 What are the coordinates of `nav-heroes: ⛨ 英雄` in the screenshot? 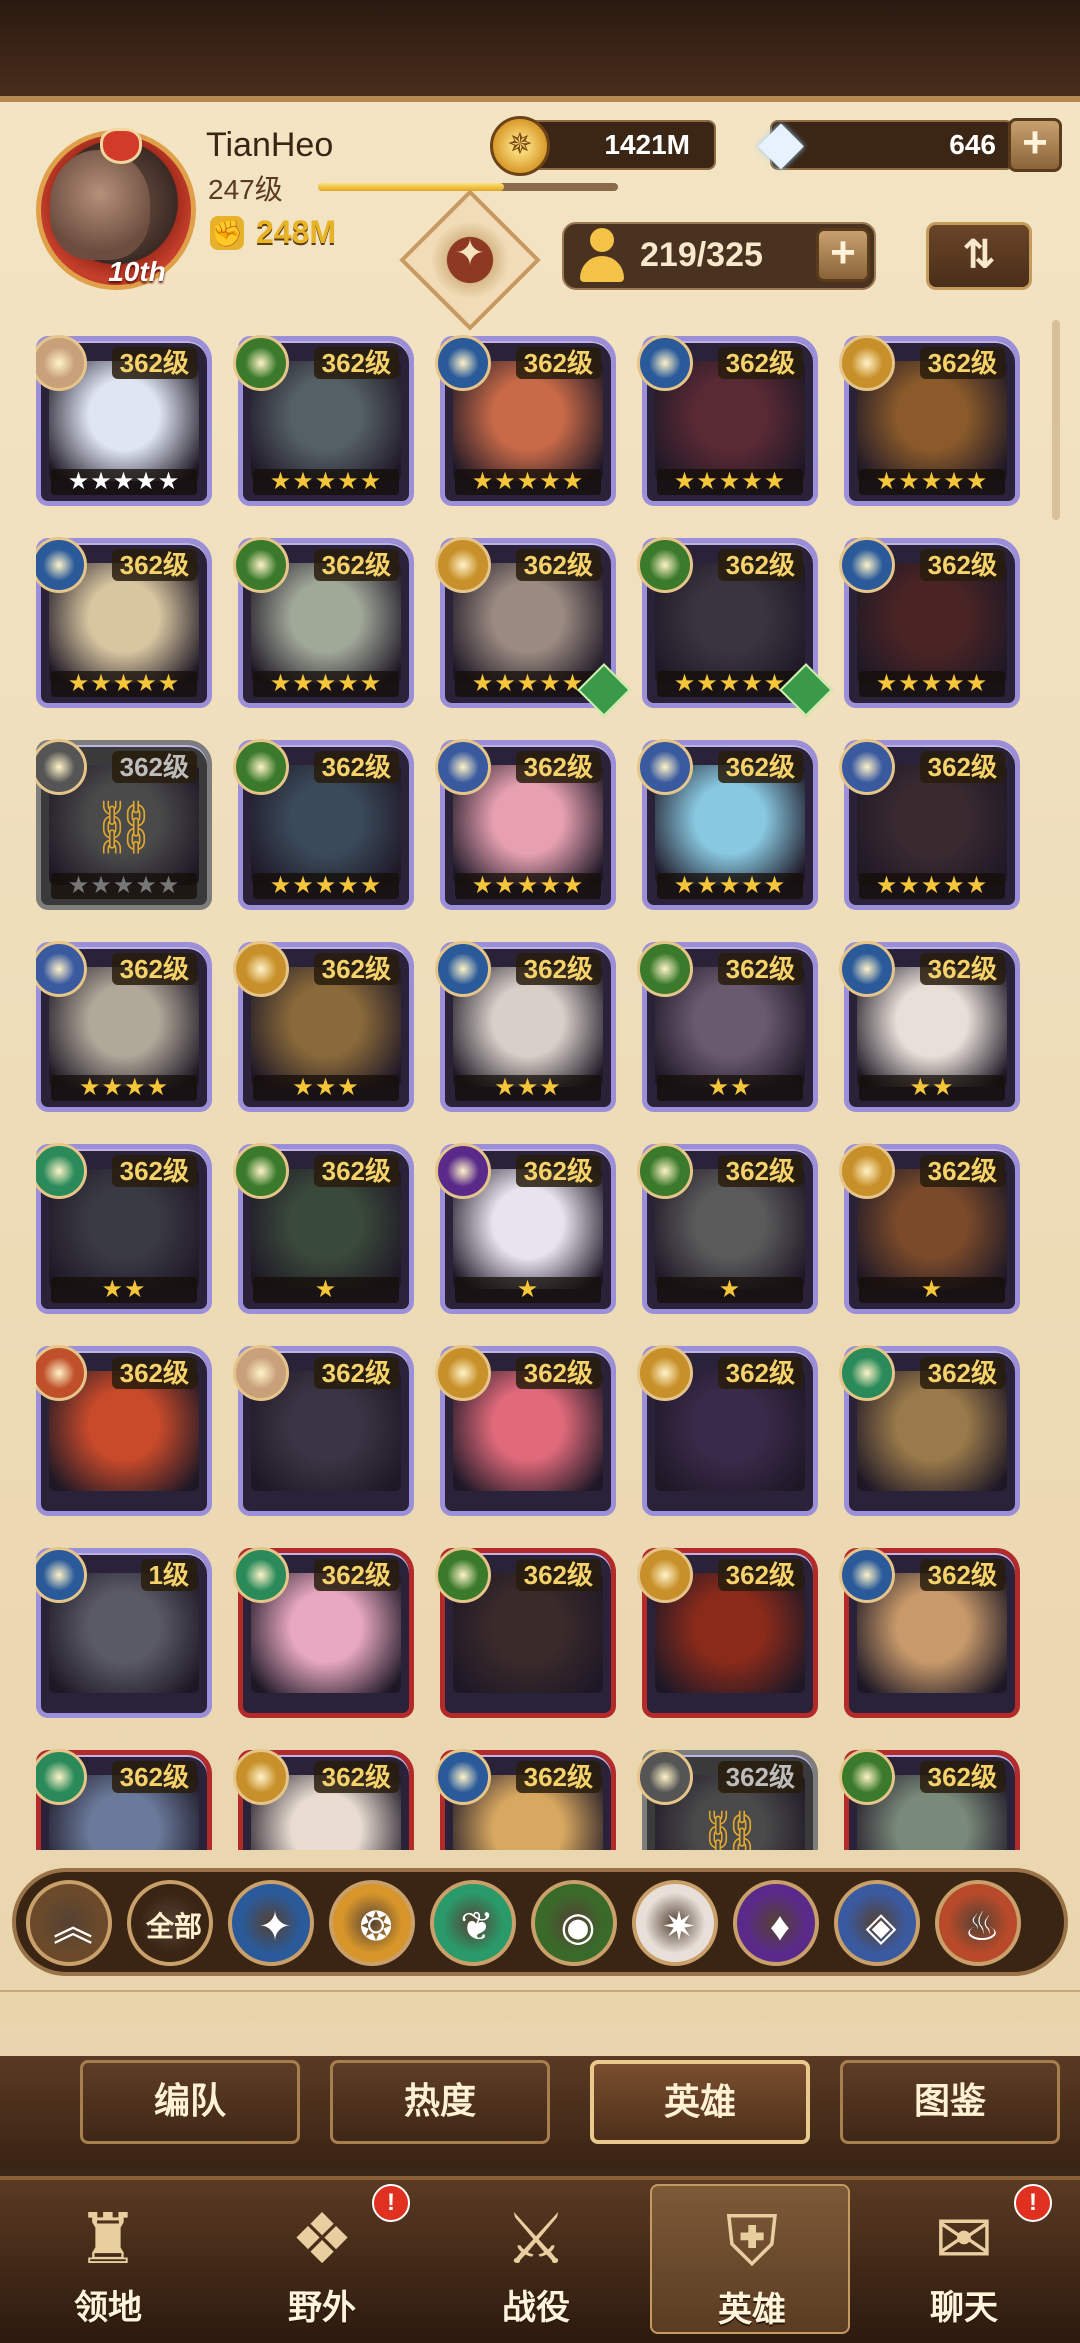 It's located at (750, 2259).